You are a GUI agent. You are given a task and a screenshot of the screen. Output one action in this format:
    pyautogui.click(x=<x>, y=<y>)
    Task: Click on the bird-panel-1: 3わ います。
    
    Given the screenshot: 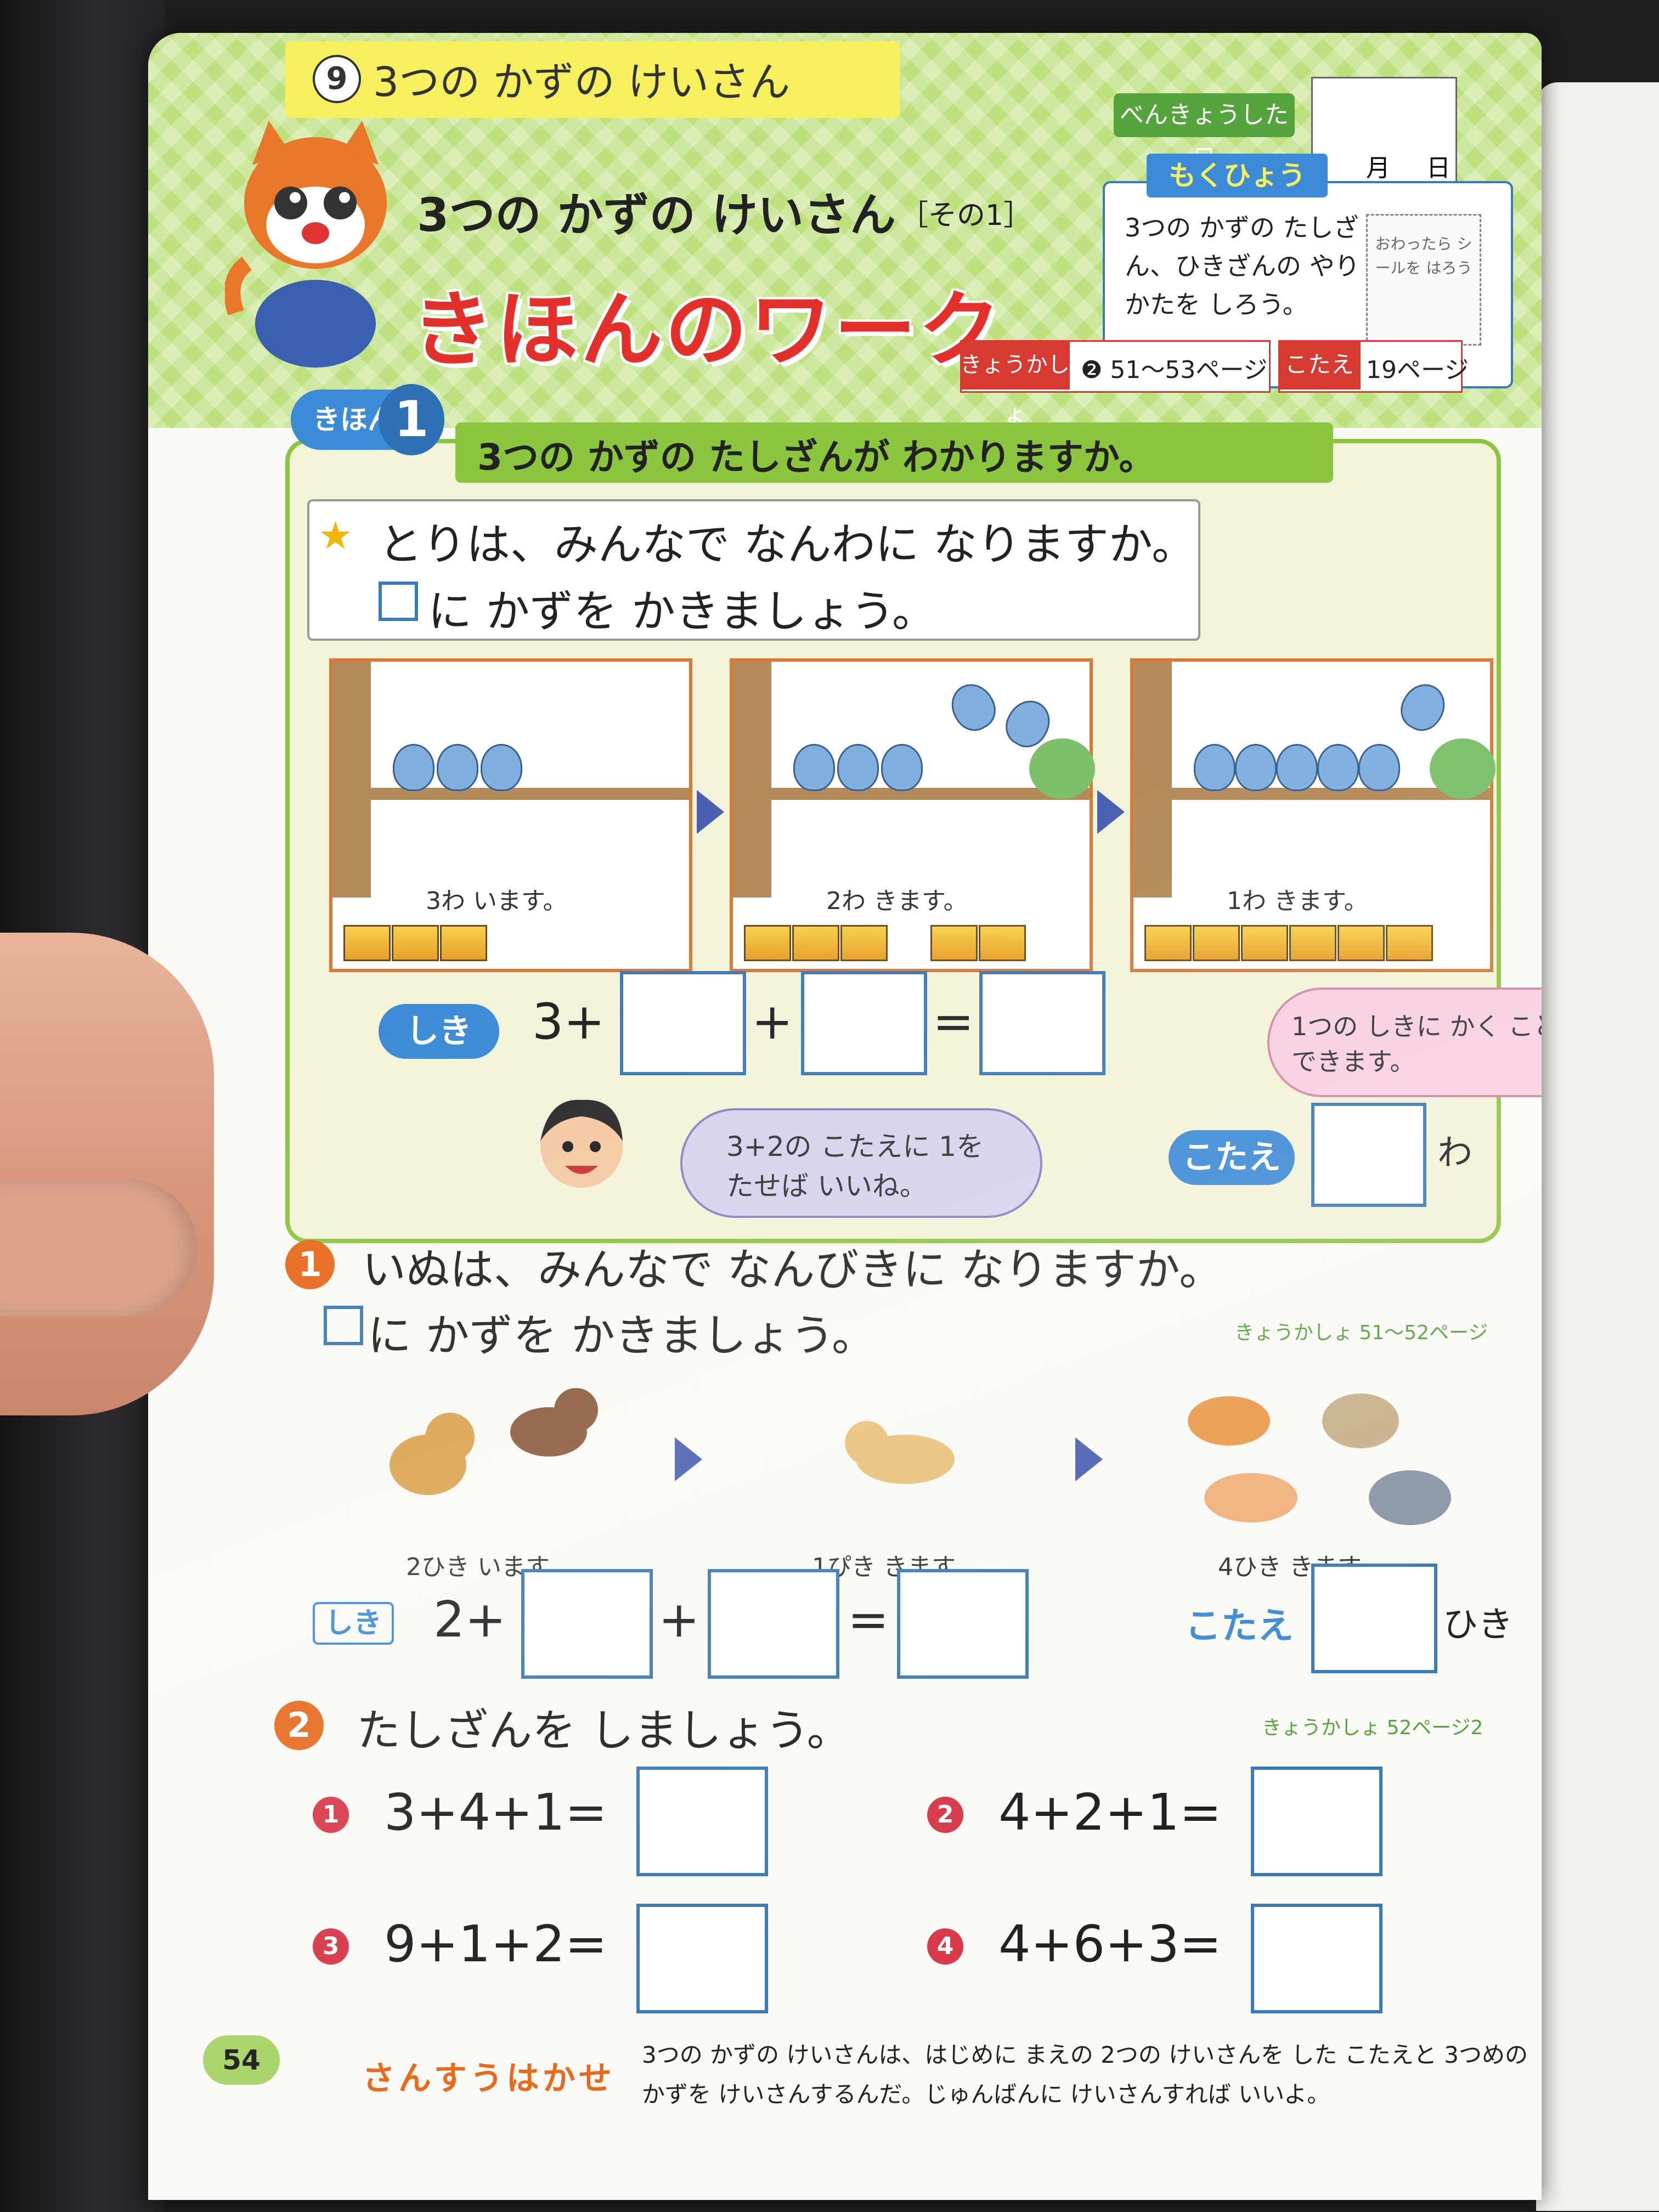 What is the action you would take?
    pyautogui.click(x=510, y=815)
    